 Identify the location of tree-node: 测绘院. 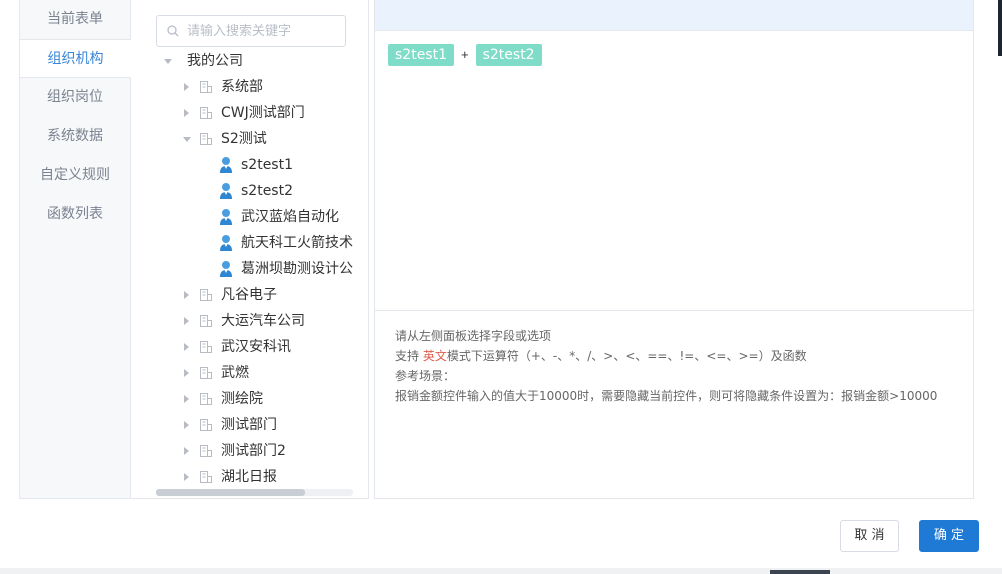
(249, 399).